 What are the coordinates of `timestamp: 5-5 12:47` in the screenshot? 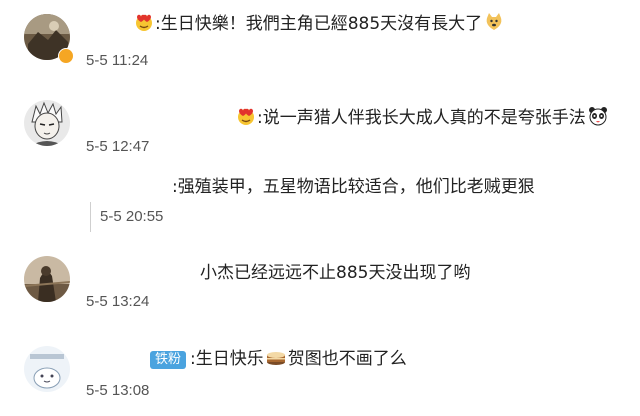 It's located at (118, 146).